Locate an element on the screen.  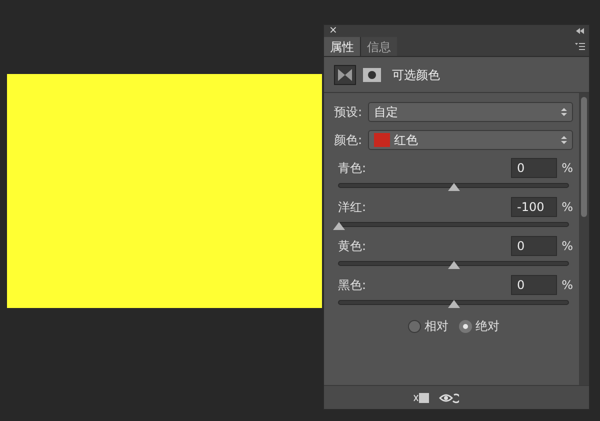
mask-icon is located at coordinates (372, 74).